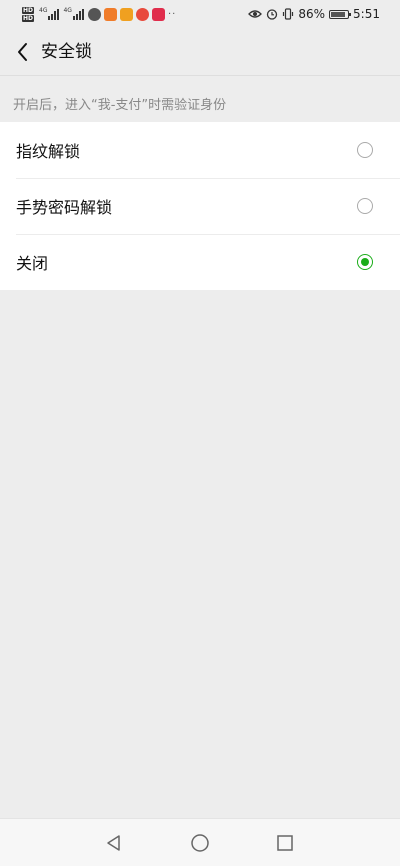  Describe the element at coordinates (32, 263) in the screenshot. I see `option-label: 关闭` at that location.